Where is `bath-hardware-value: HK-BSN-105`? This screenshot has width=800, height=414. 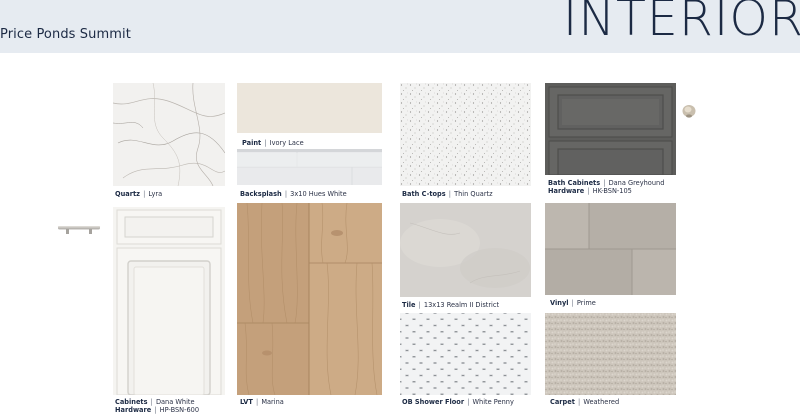
bath-hardware-value: HK-BSN-105 is located at coordinates (612, 191).